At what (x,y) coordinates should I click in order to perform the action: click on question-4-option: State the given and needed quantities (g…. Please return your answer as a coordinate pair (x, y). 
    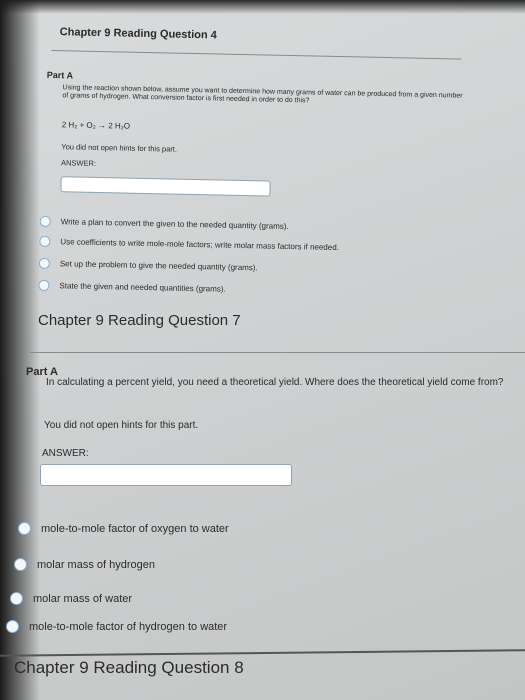
    Looking at the image, I should click on (132, 287).